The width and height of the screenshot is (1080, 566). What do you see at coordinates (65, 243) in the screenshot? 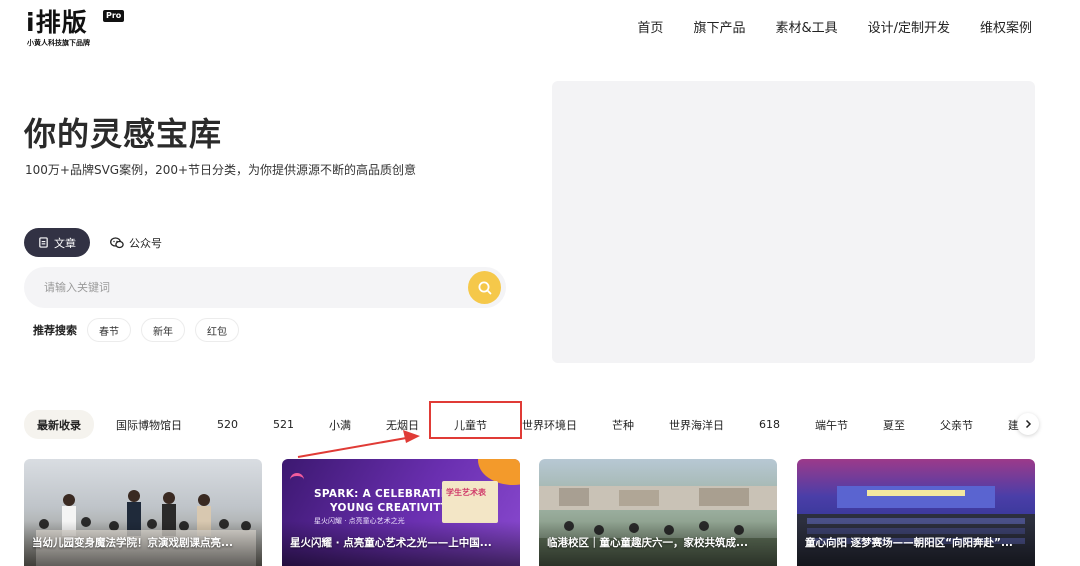
I see `tab-articles-label: 文章` at bounding box center [65, 243].